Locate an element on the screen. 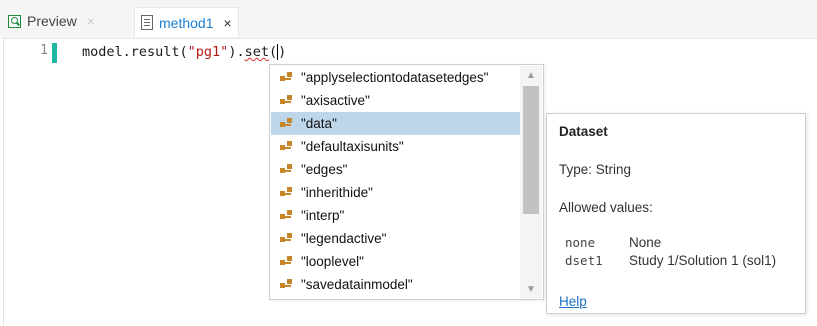 The height and width of the screenshot is (326, 817). completion-item: "savedatainmodel" is located at coordinates (396, 284).